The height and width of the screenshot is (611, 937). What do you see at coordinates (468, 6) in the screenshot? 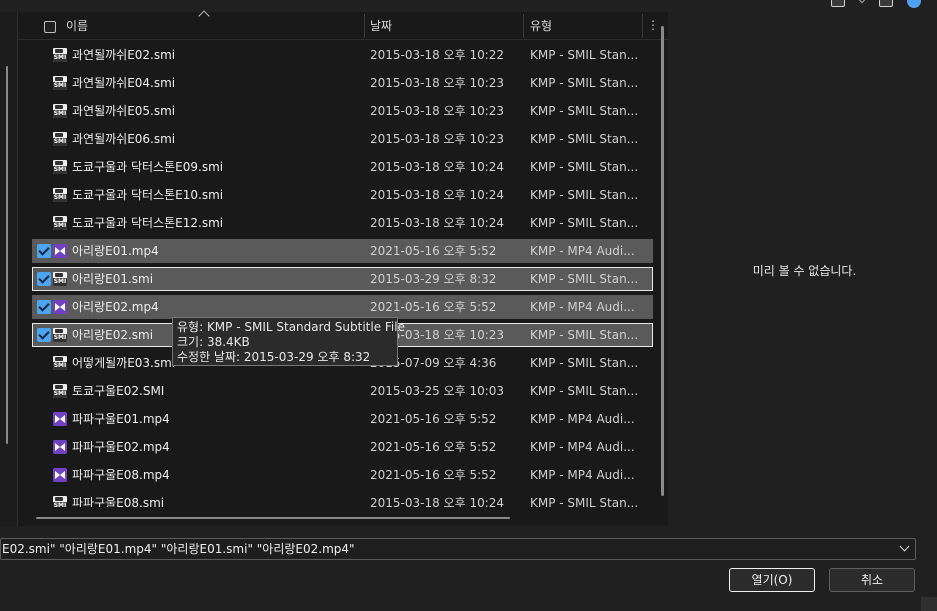
I see `window-top-strip` at bounding box center [468, 6].